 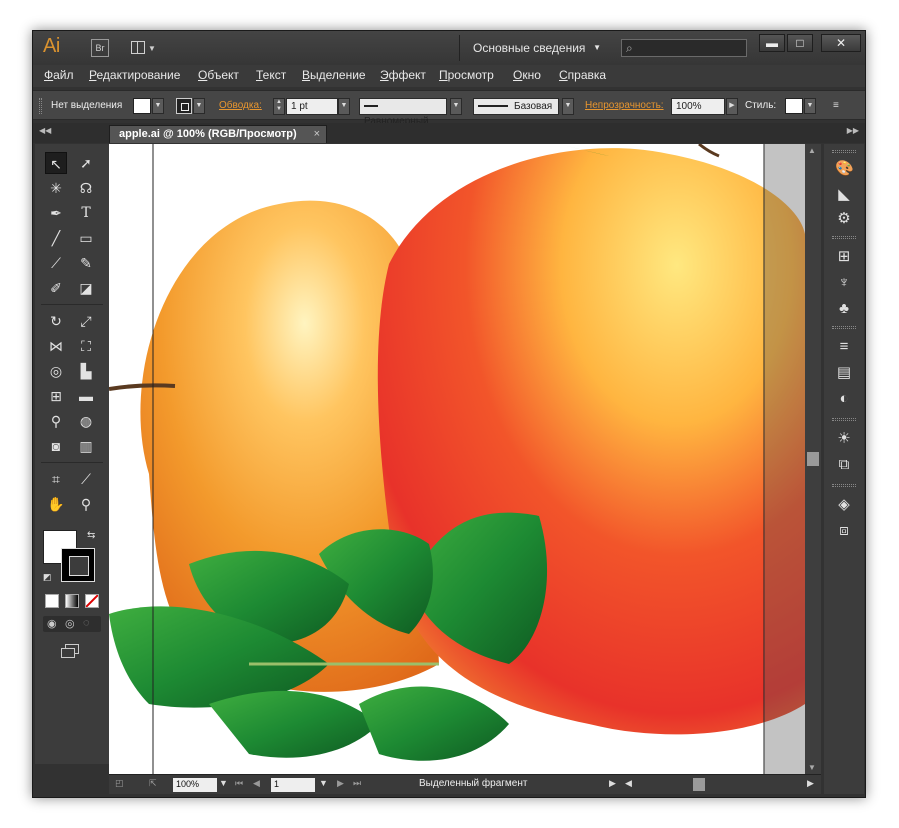 I want to click on arrange-documents-button: ▼, so click(x=143, y=48).